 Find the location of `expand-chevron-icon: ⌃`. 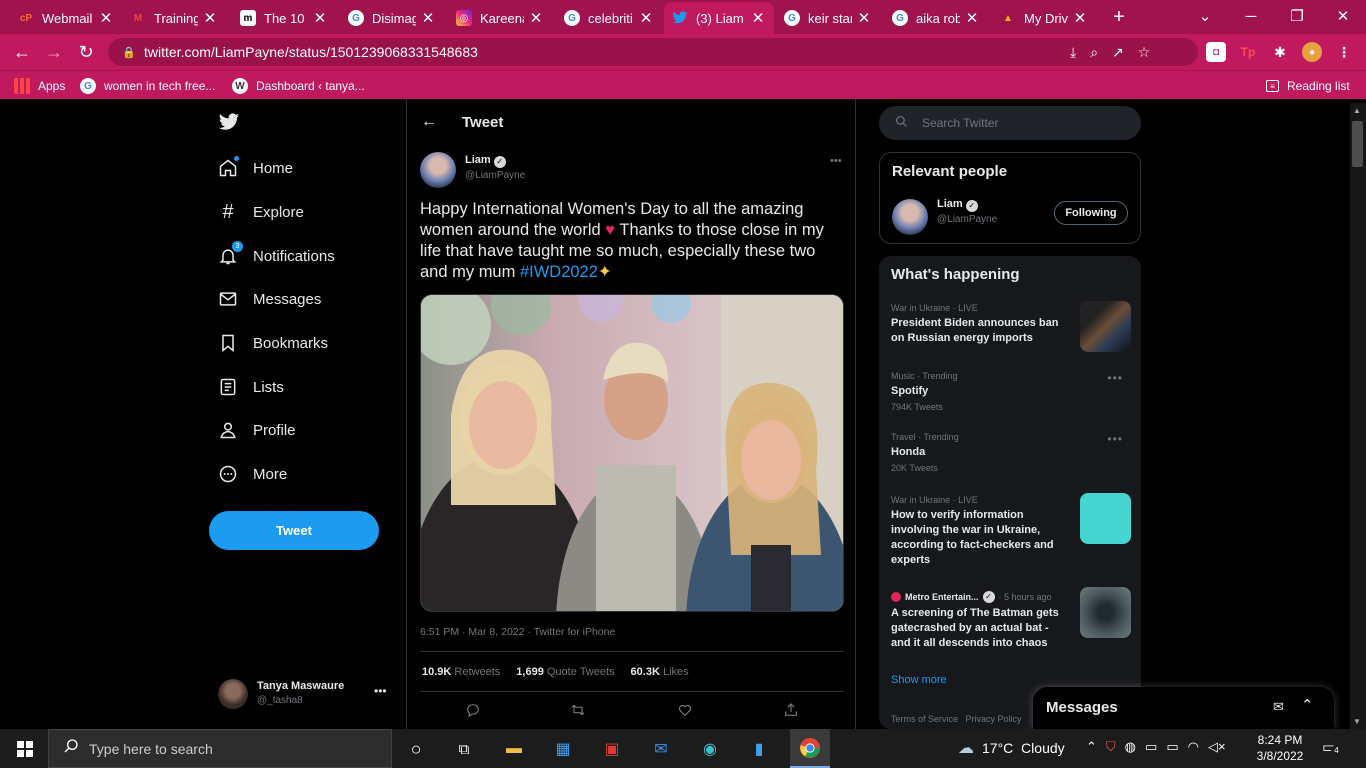

expand-chevron-icon: ⌃ is located at coordinates (1307, 705).